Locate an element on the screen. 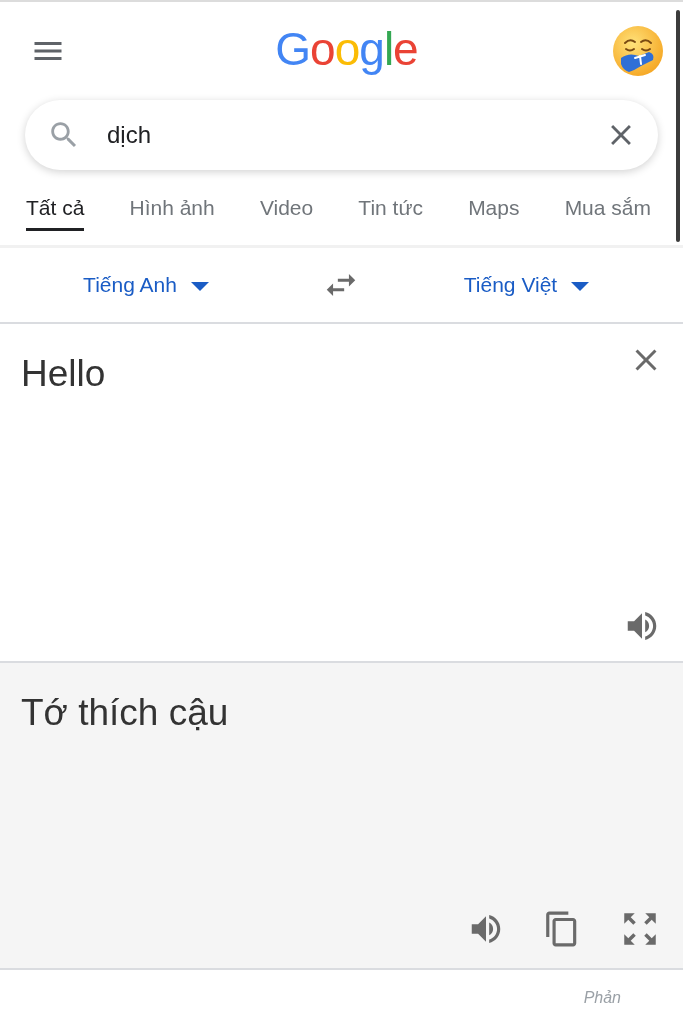 Image resolution: width=683 pixels, height=1024 pixels. search-tab: Mua sắm is located at coordinates (607, 212).